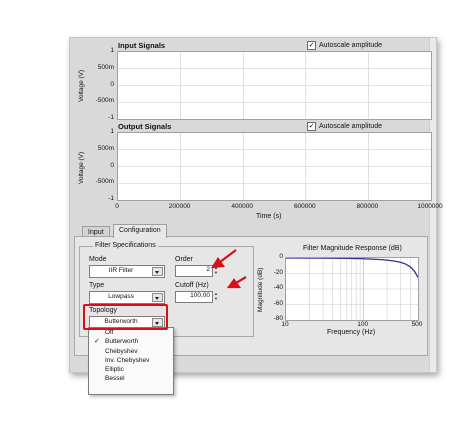  What do you see at coordinates (140, 231) in the screenshot?
I see `tab-configuration: Configuration` at bounding box center [140, 231].